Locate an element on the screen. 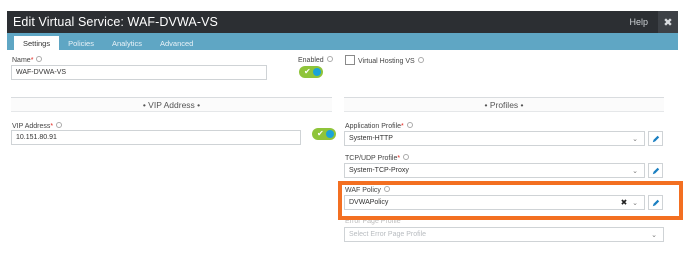 Image resolution: width=685 pixels, height=257 pixels. edit-tcp-udp-profile-button is located at coordinates (655, 170).